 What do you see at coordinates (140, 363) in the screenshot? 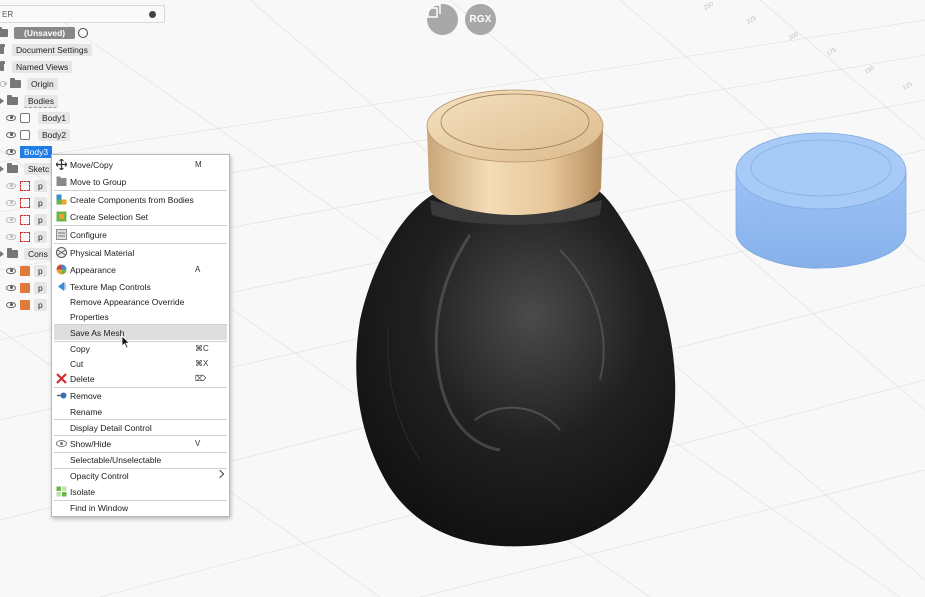
I see `menu-item-cut: Cut ⌘X` at bounding box center [140, 363].